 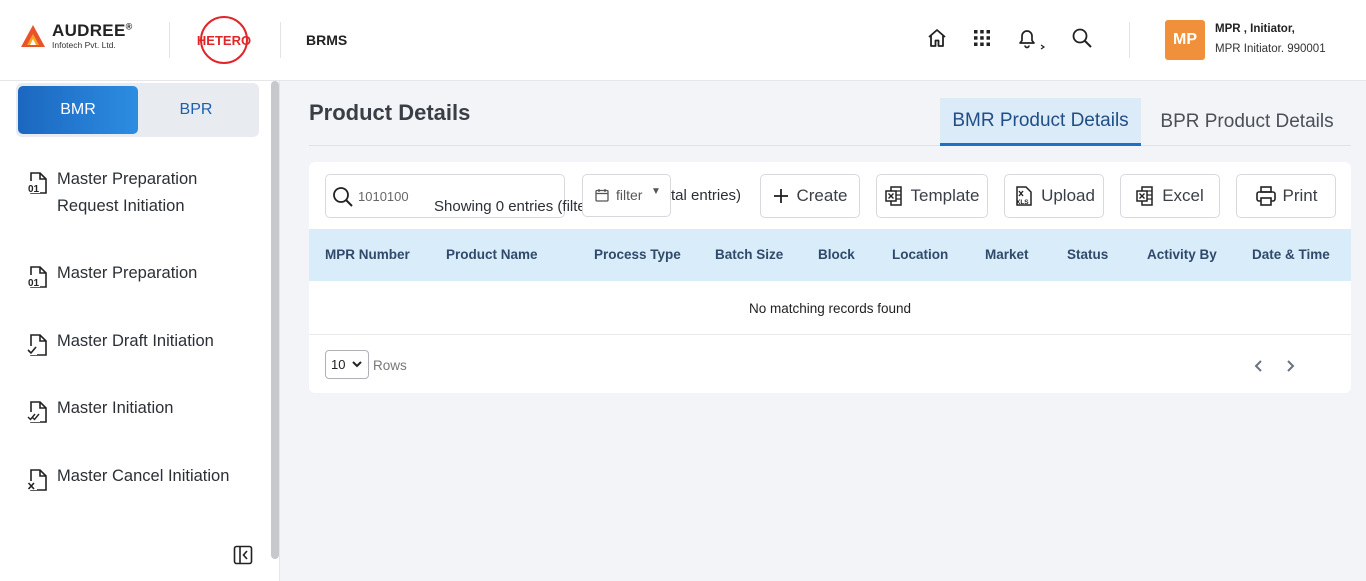 I want to click on apps-grid-icon, so click(x=982, y=38).